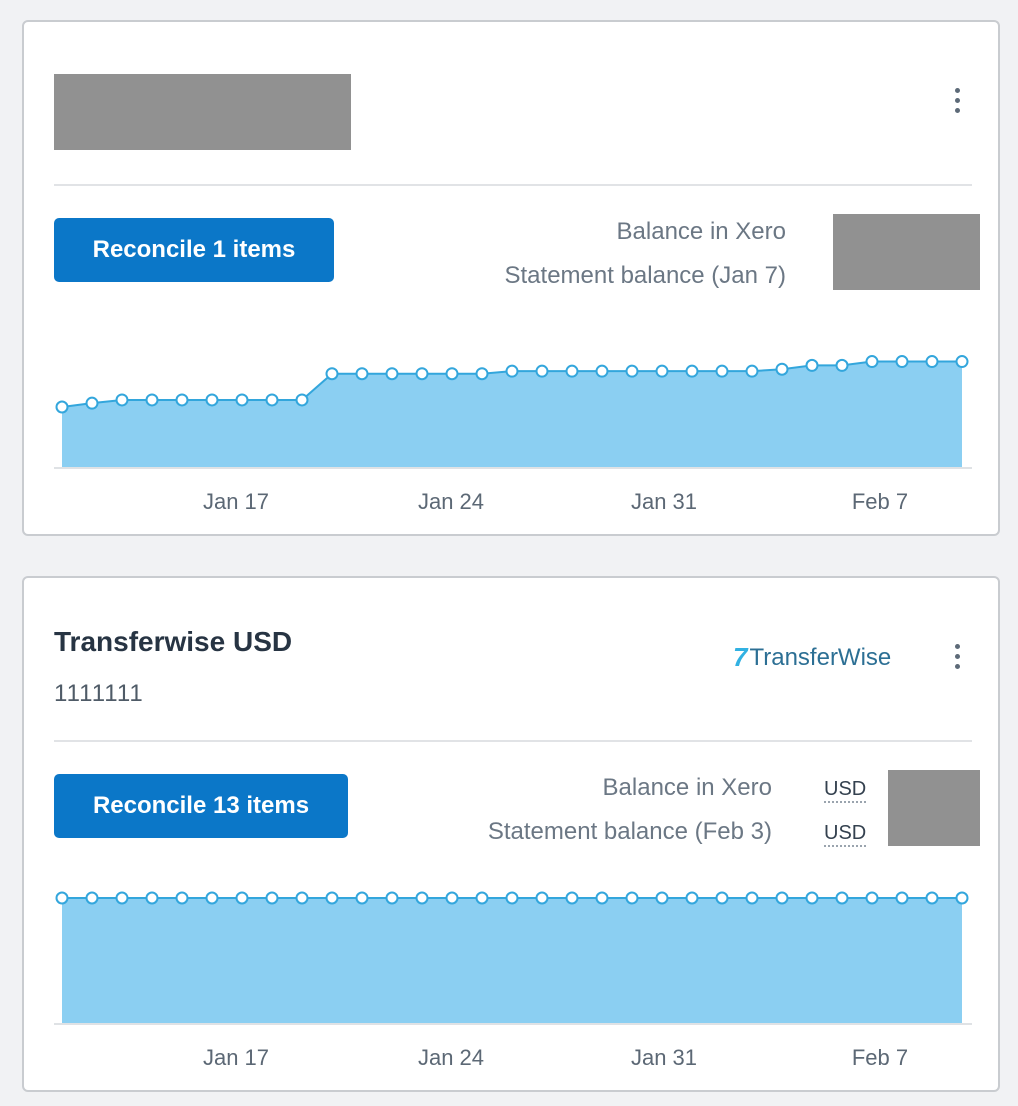 The height and width of the screenshot is (1106, 1018). Describe the element at coordinates (194, 250) in the screenshot. I see `reconcile-button: Reconcile 1 items` at that location.